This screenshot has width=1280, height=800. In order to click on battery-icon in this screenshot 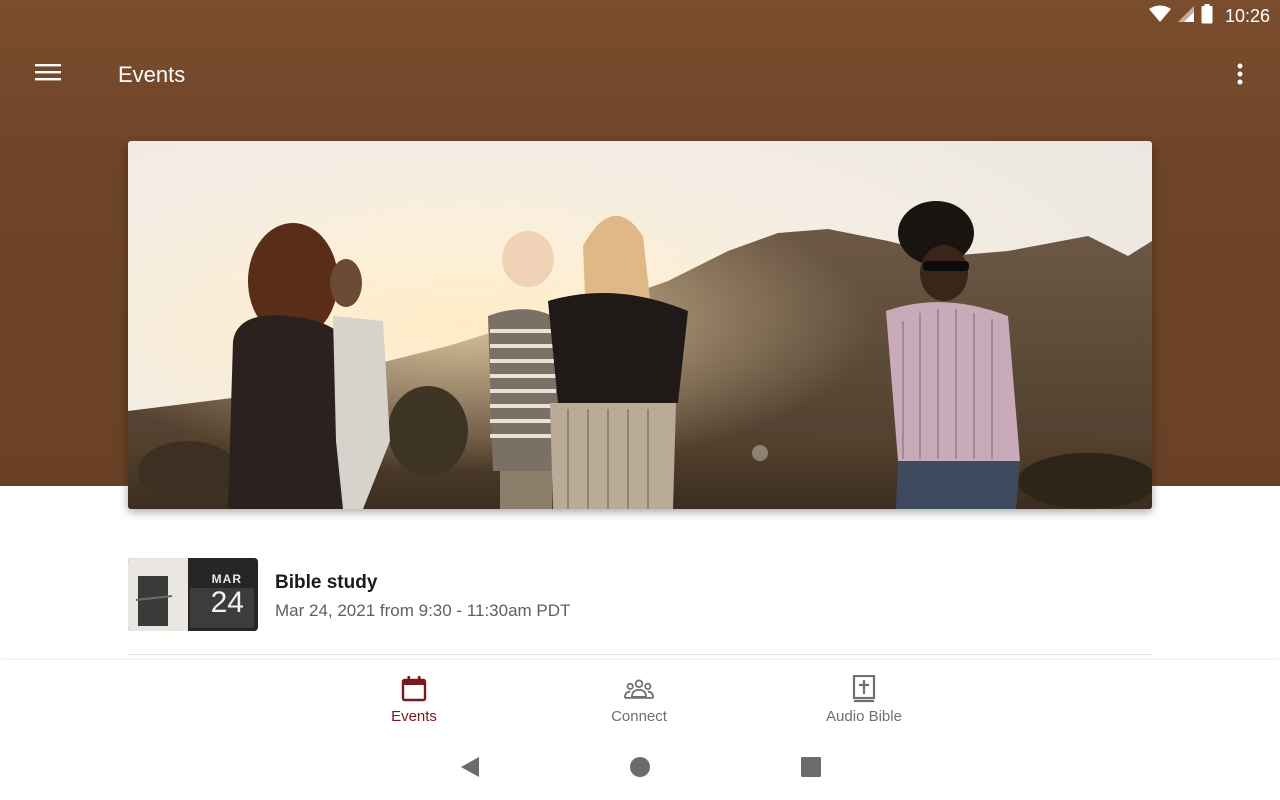, I will do `click(1207, 16)`.